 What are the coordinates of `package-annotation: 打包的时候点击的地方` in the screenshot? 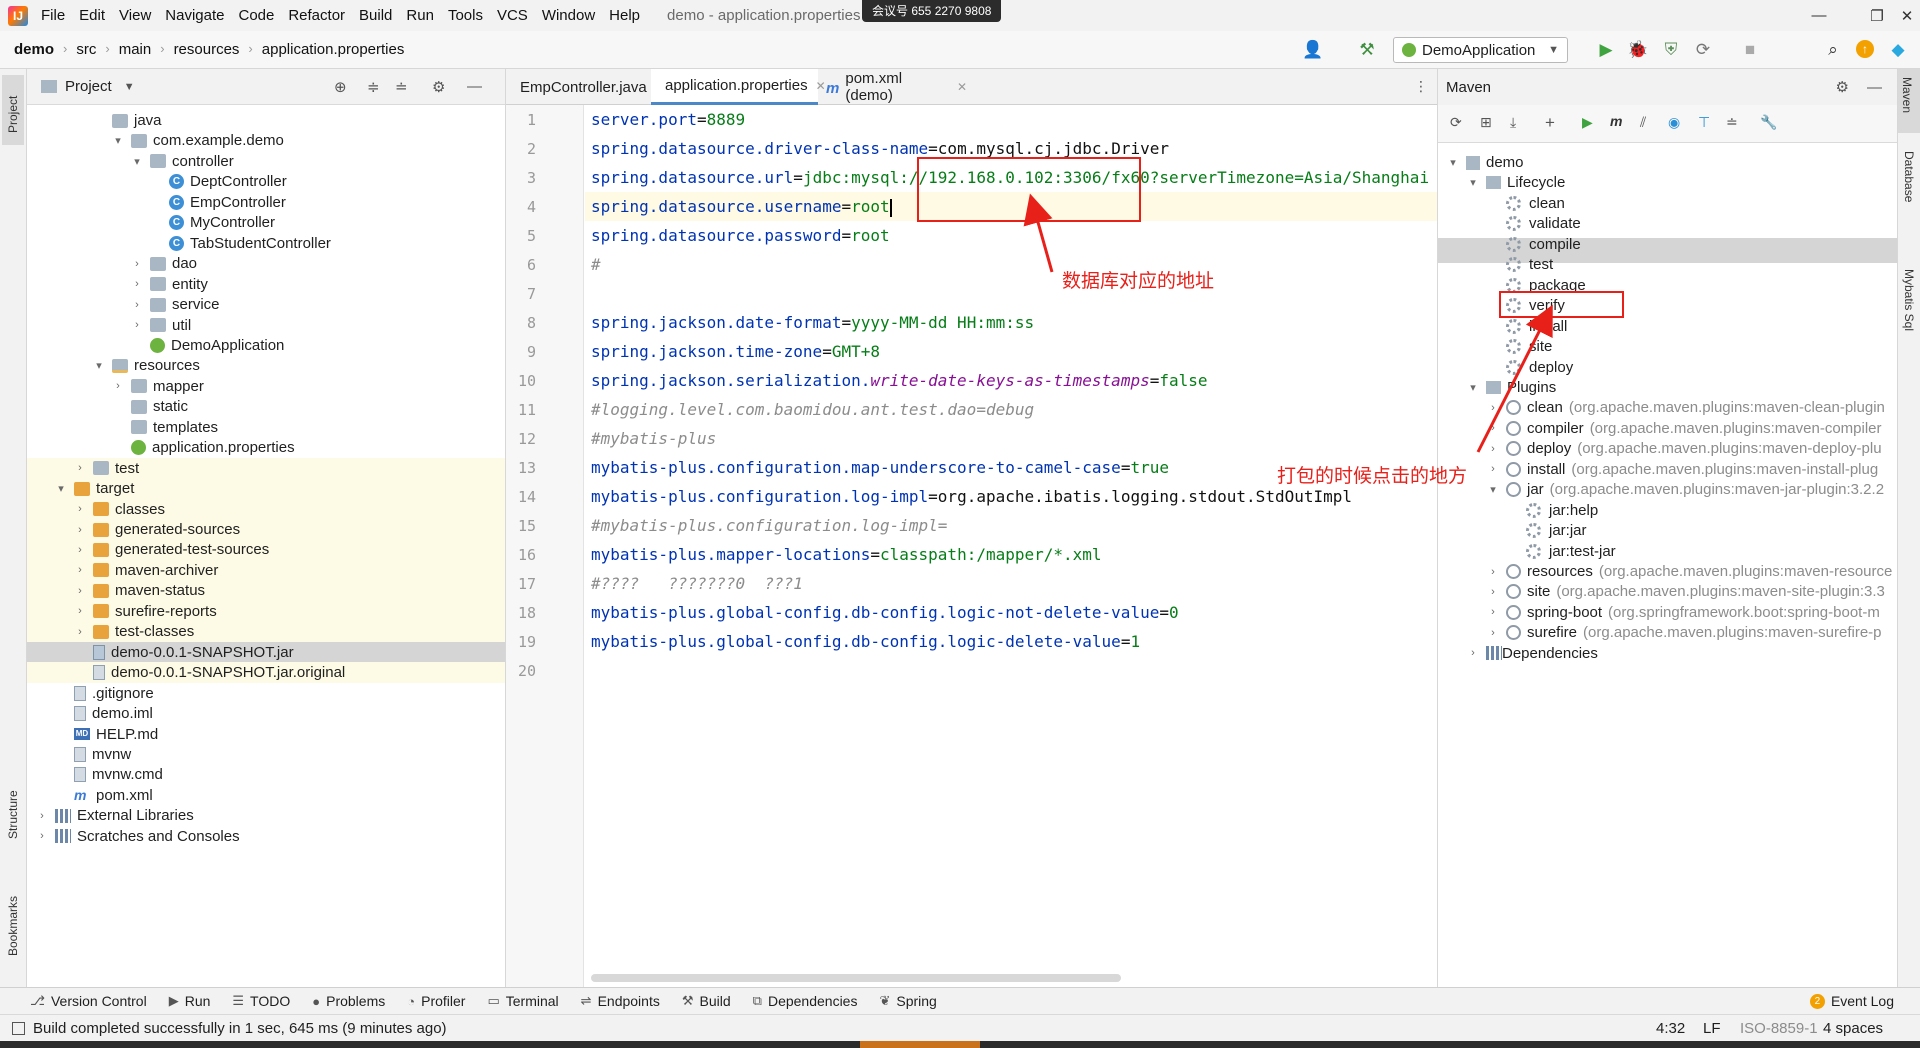 It's located at (1372, 476).